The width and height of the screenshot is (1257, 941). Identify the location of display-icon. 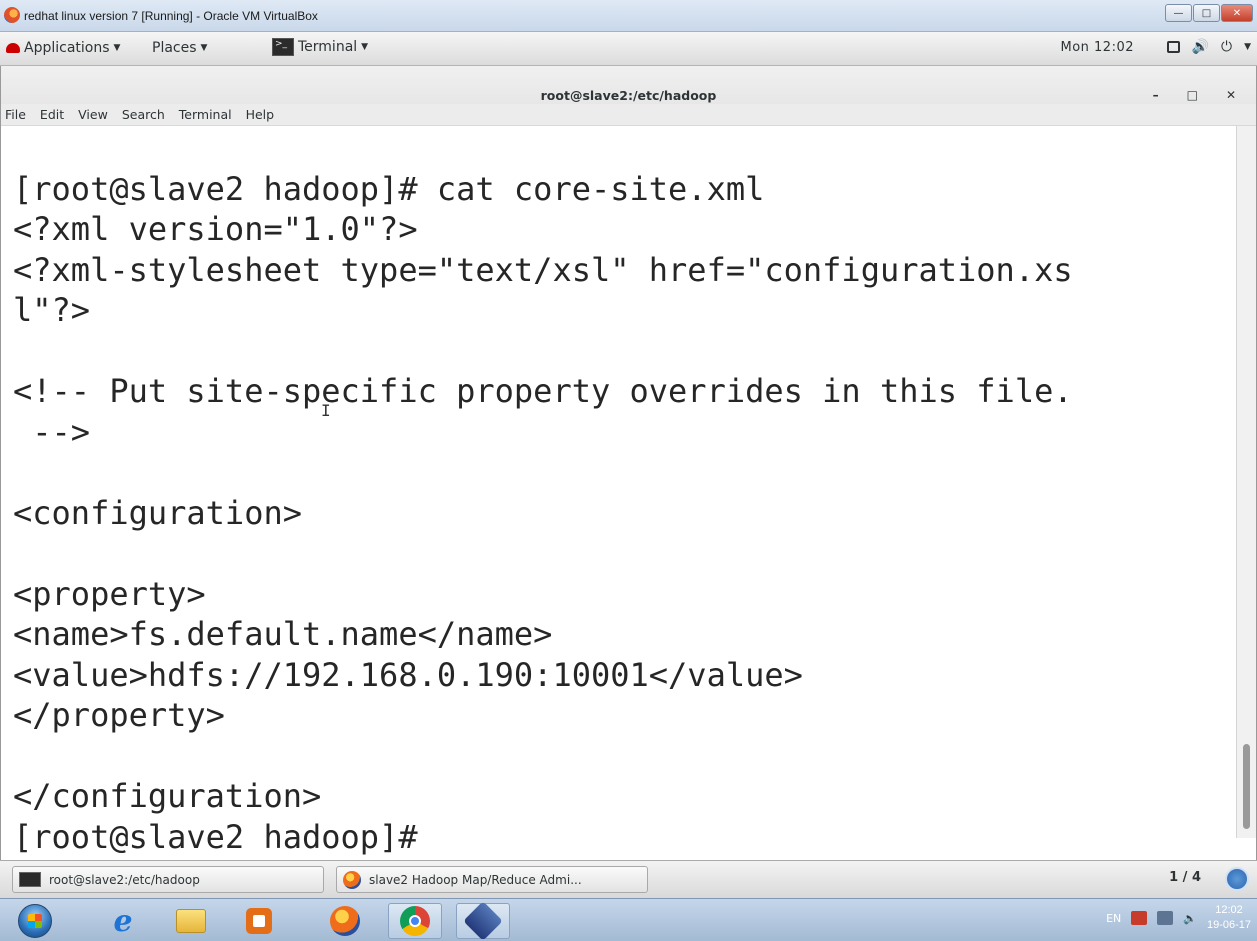
(1173, 47).